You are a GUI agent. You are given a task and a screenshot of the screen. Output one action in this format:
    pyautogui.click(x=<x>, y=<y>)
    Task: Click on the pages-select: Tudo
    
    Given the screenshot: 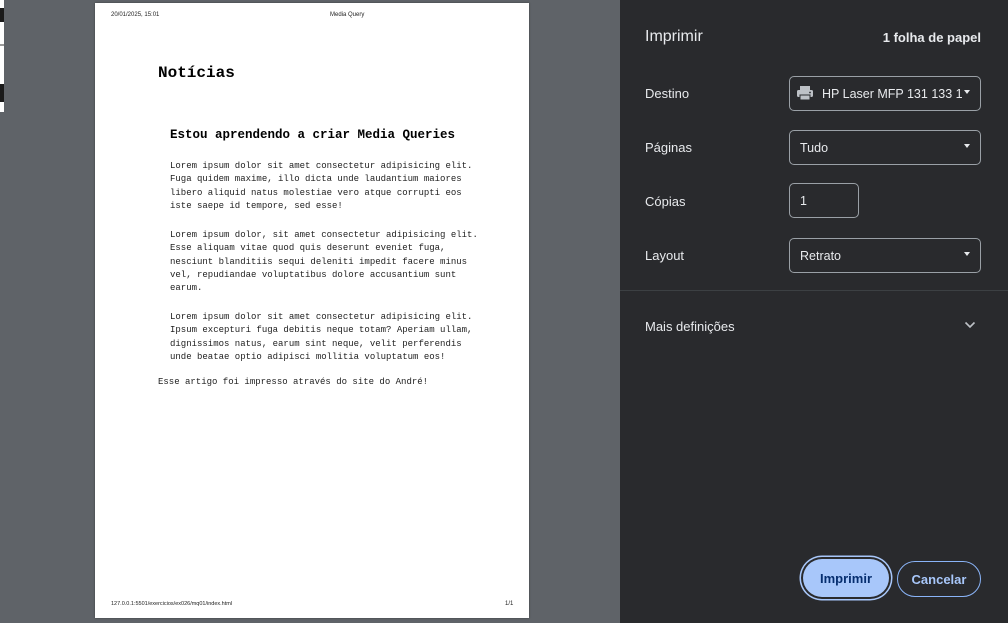 What is the action you would take?
    pyautogui.click(x=885, y=147)
    